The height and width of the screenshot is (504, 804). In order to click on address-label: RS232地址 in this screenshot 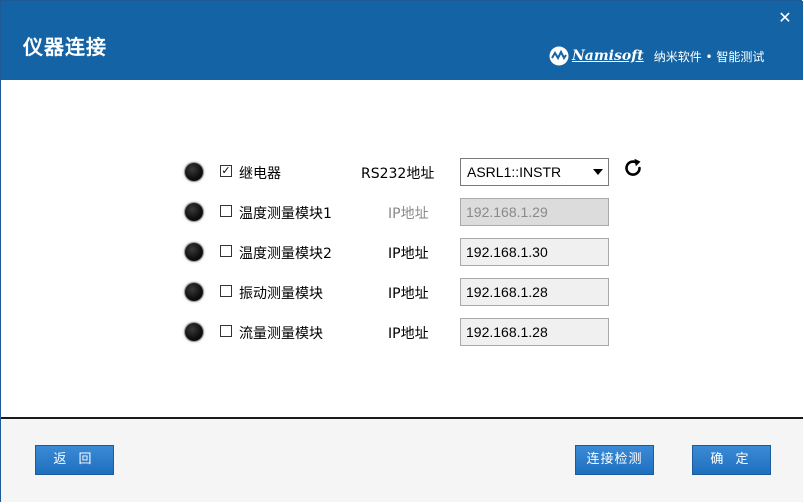, I will do `click(398, 174)`.